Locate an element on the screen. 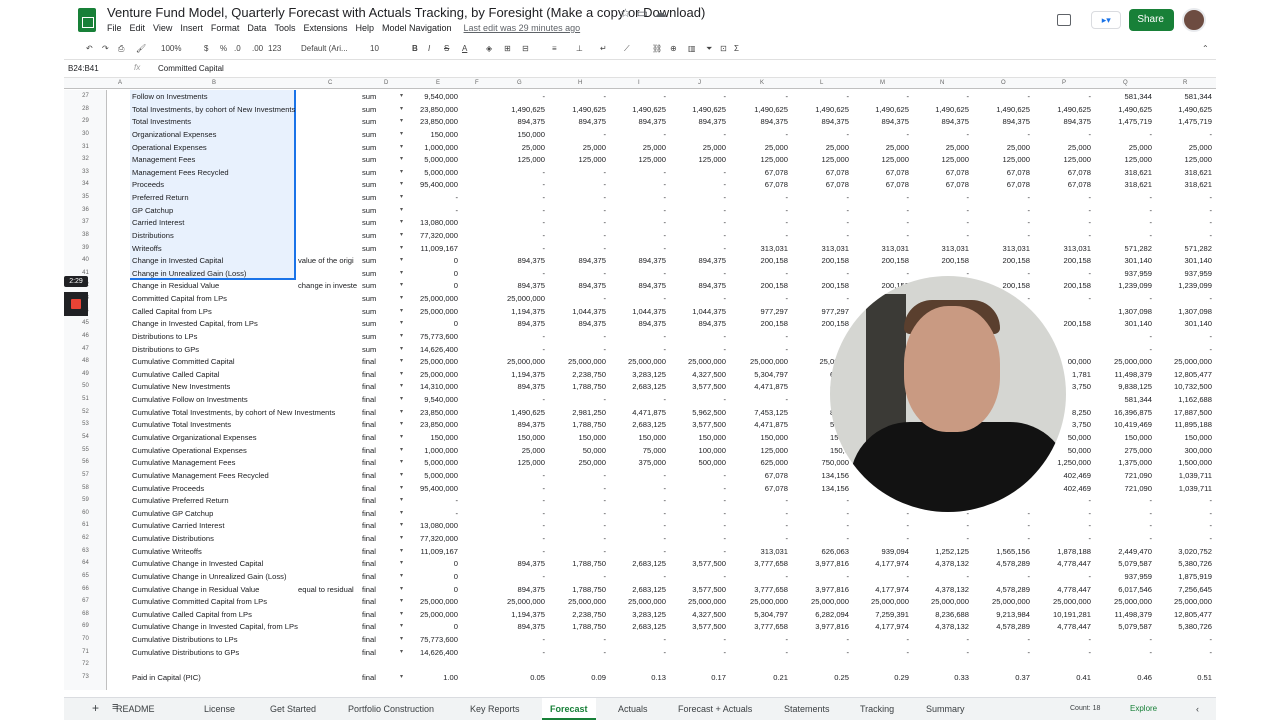  selection-count: Count: 18 is located at coordinates (1085, 708).